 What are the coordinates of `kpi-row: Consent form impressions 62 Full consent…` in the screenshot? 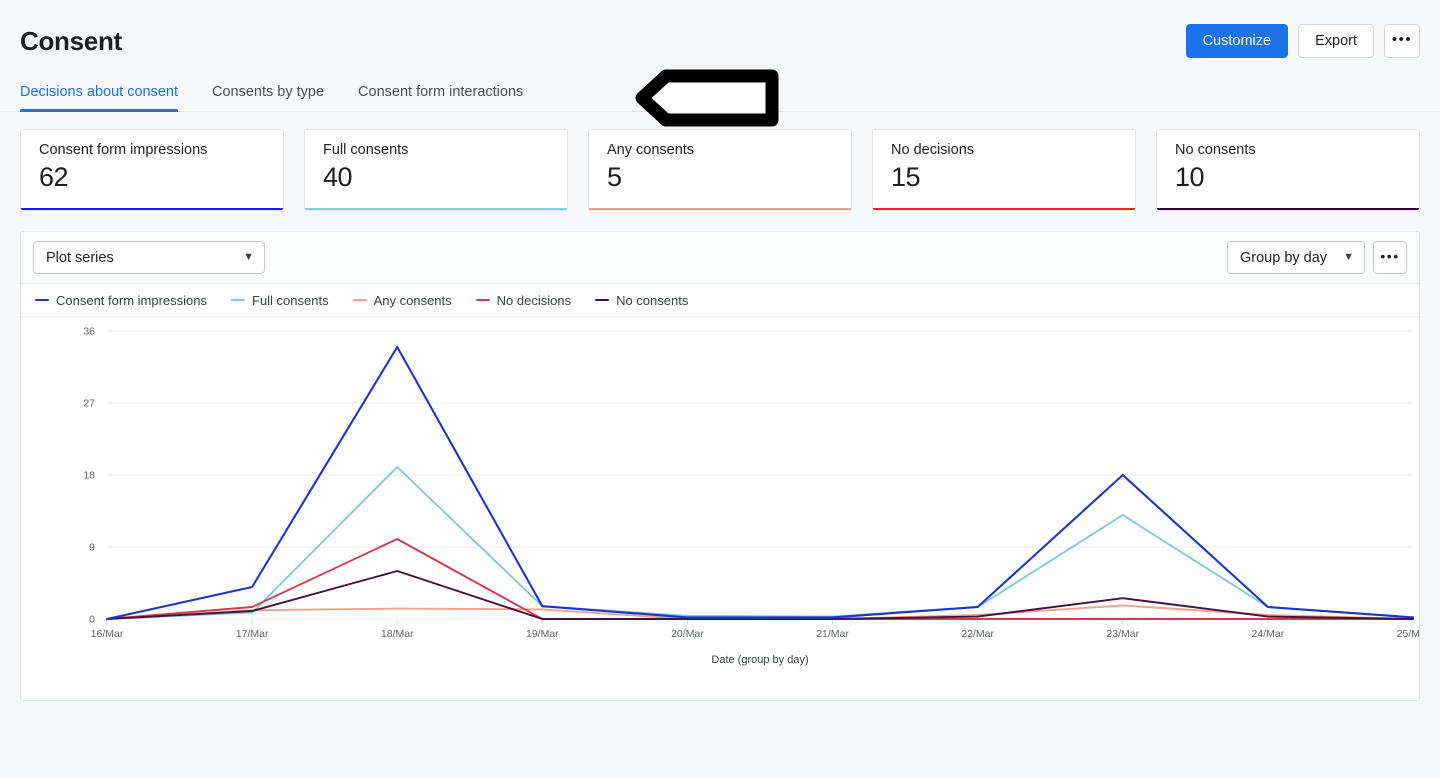 It's located at (720, 161).